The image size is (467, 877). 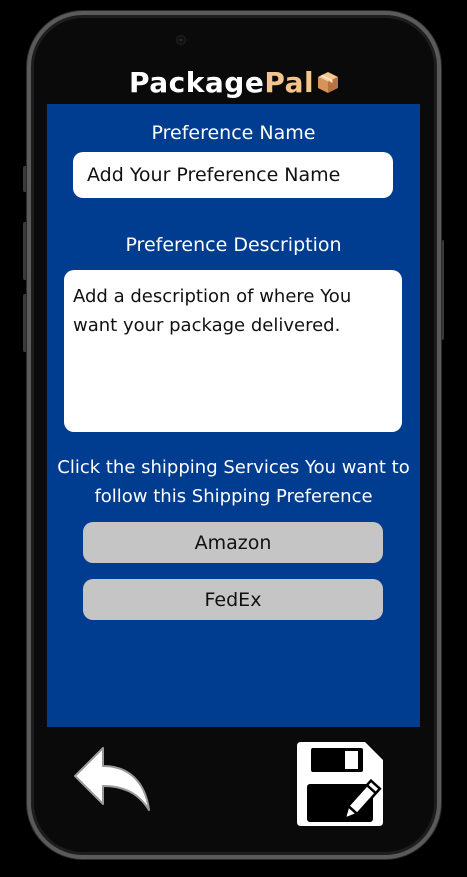 I want to click on logo-text-package: Package, so click(x=197, y=82).